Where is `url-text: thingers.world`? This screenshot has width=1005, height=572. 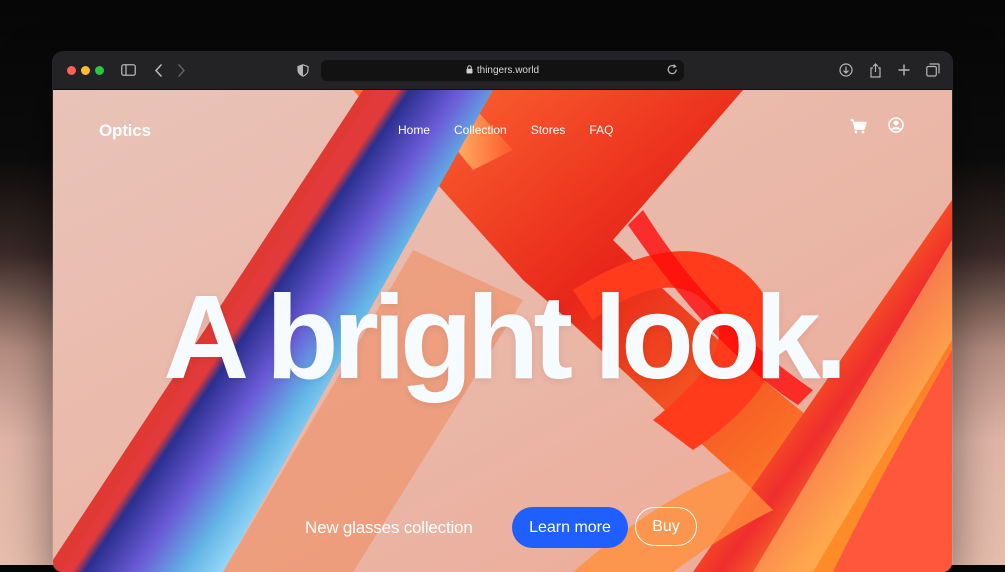 url-text: thingers.world is located at coordinates (508, 70).